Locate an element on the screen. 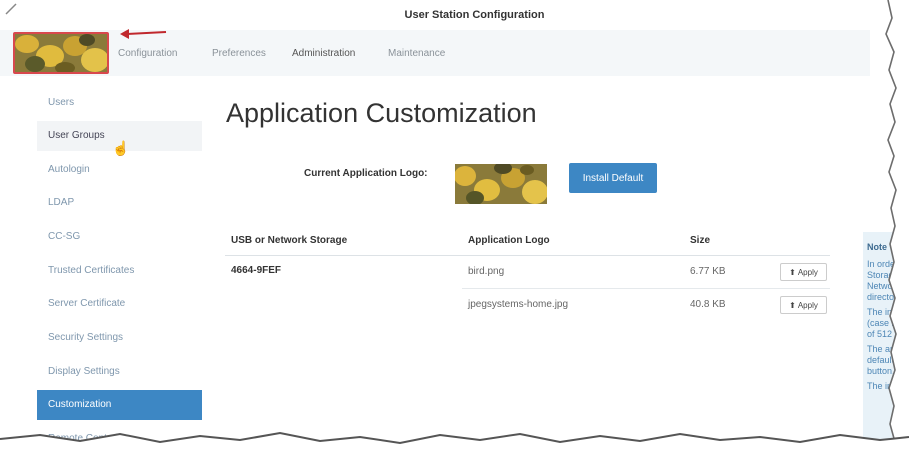 The image size is (909, 456). install-default-button: Install Default is located at coordinates (613, 178).